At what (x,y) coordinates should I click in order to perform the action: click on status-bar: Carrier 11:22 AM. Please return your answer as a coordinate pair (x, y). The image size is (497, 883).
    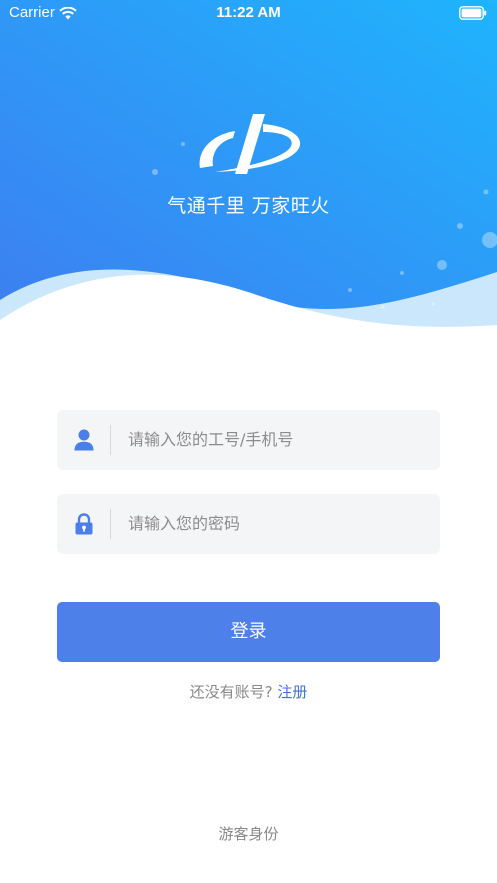
    Looking at the image, I should click on (248, 14).